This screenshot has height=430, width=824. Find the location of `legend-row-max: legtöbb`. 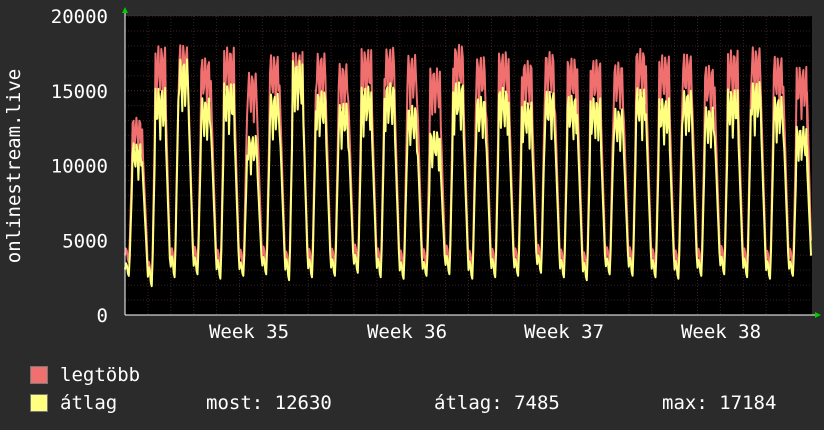

legend-row-max: legtöbb is located at coordinates (85, 375).